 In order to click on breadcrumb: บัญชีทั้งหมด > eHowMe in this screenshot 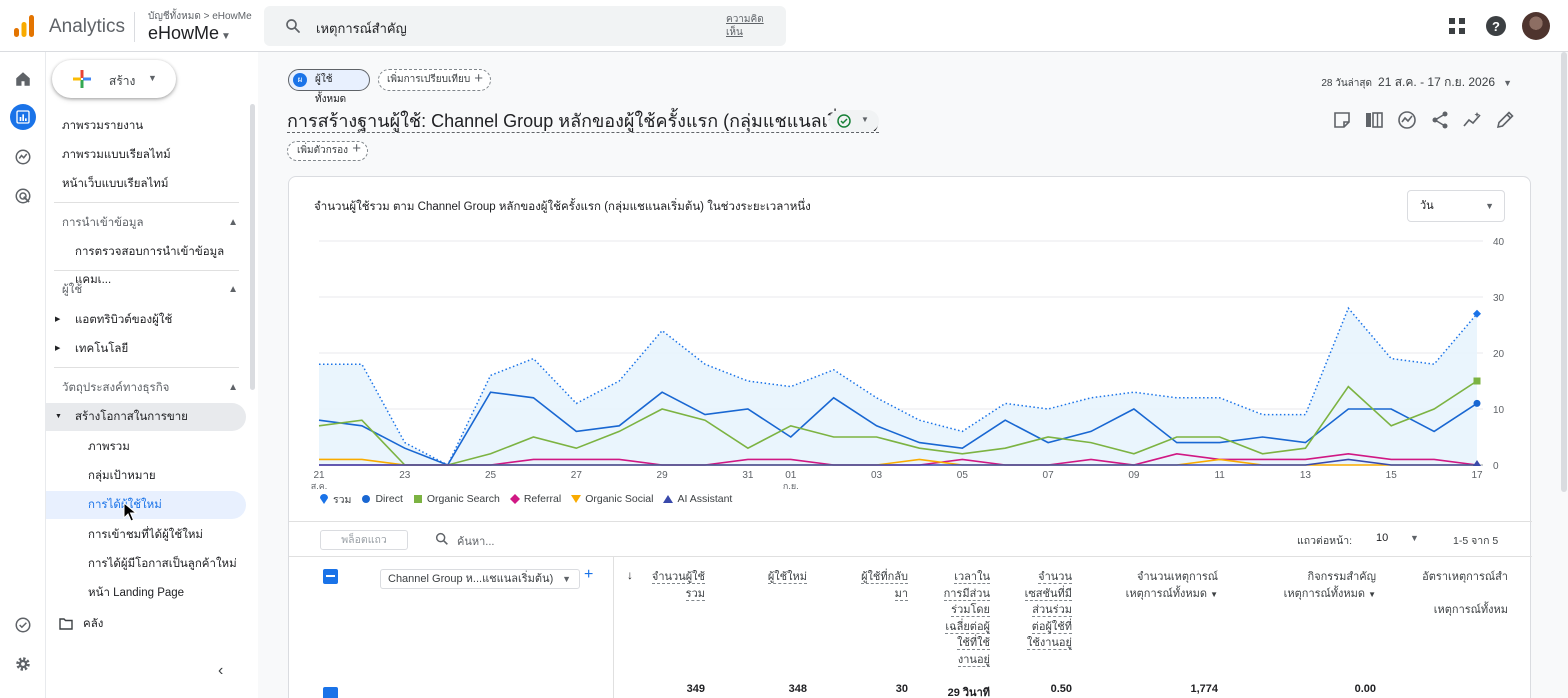, I will do `click(200, 16)`.